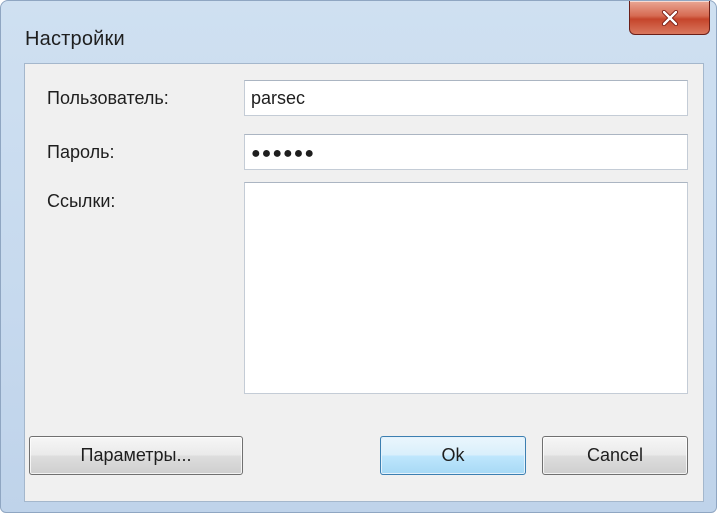  What do you see at coordinates (108, 98) in the screenshot?
I see `user-label: Пользователь:` at bounding box center [108, 98].